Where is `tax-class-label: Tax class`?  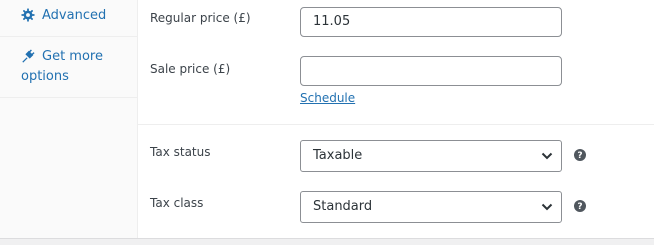
tax-class-label: Tax class is located at coordinates (177, 203).